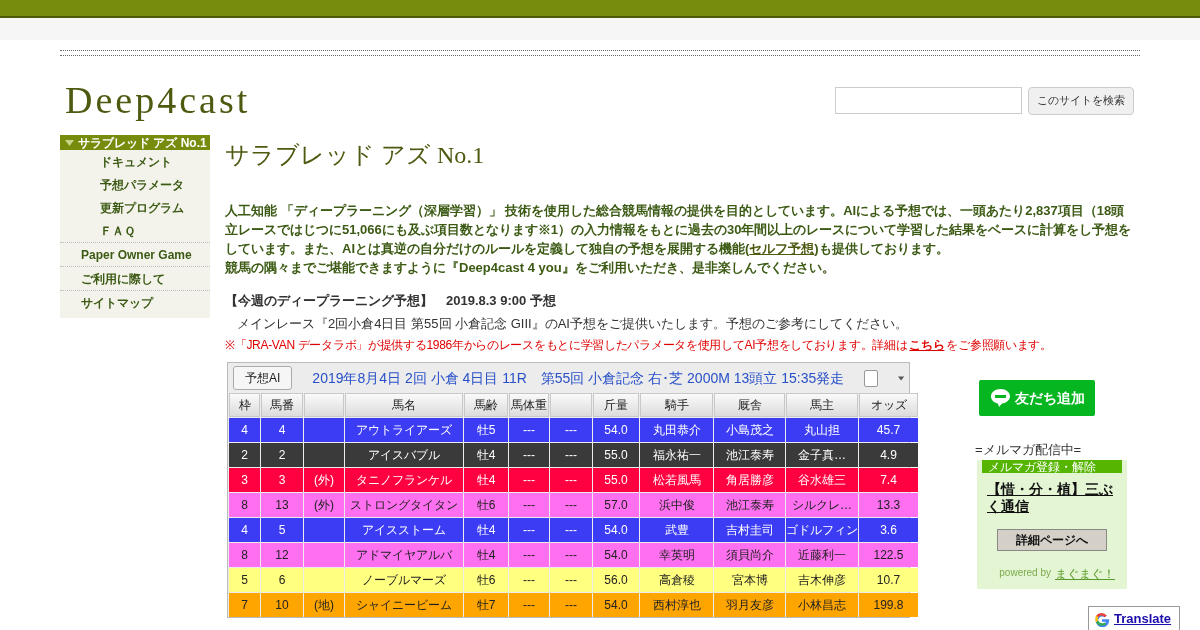 This screenshot has width=1200, height=630. What do you see at coordinates (639, 345) in the screenshot?
I see `note-text: ※「JRA-VAN データラボ」が提供する1986年からのレースをもとに学習したパラメータを使用してAI予想をしております。詳細は こちら をご参照願います。` at bounding box center [639, 345].